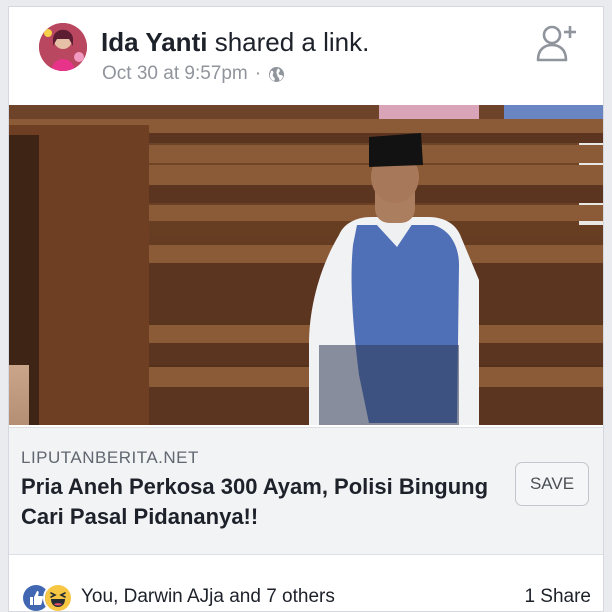  Describe the element at coordinates (552, 484) in the screenshot. I see `save-button: SAVE` at that location.